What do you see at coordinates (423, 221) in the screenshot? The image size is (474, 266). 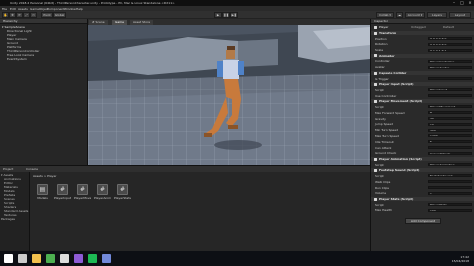 I see `add-component-button: Add Component` at bounding box center [423, 221].